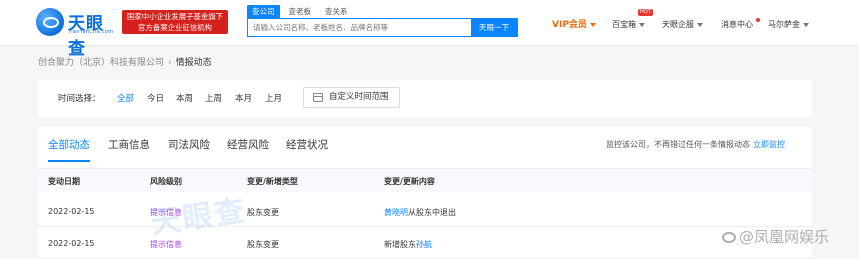 This screenshot has height=259, width=859. I want to click on time-filter-label: 时间选择：, so click(79, 99).